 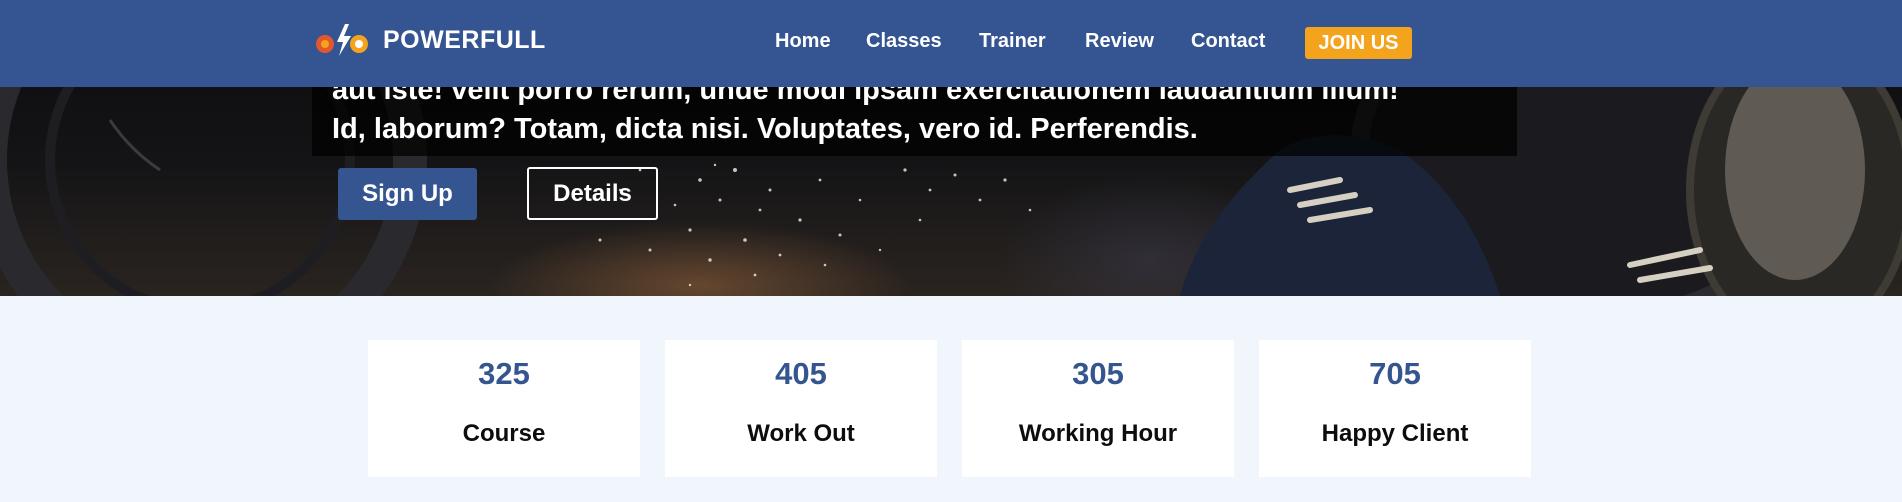 What do you see at coordinates (1395, 373) in the screenshot?
I see `stat-number: 705` at bounding box center [1395, 373].